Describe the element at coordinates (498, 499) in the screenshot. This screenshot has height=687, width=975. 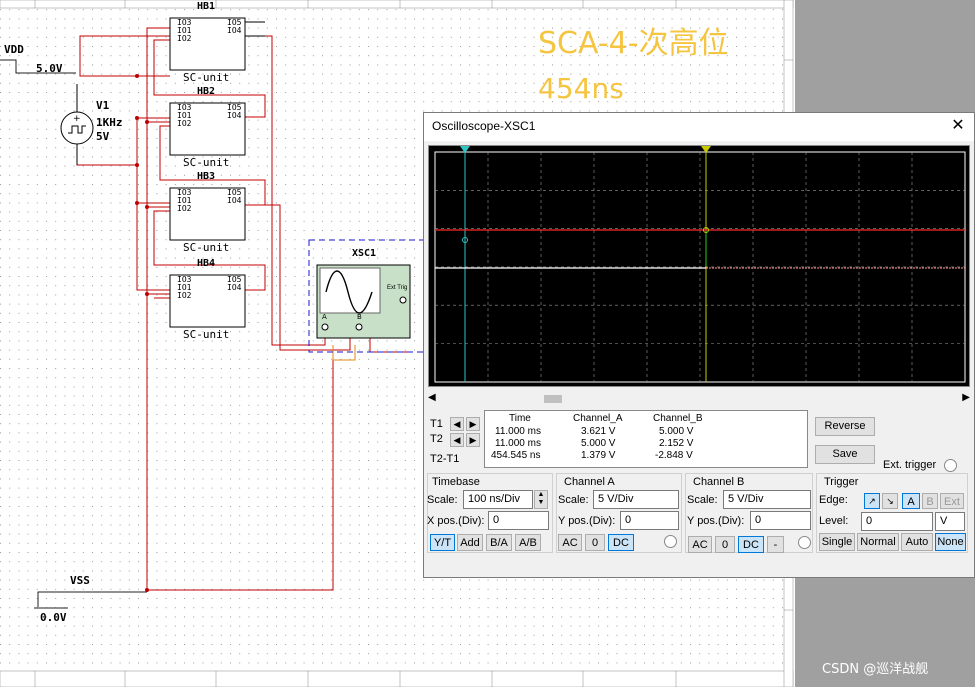
I see `timebase-scale-input: 100 ns/Div` at that location.